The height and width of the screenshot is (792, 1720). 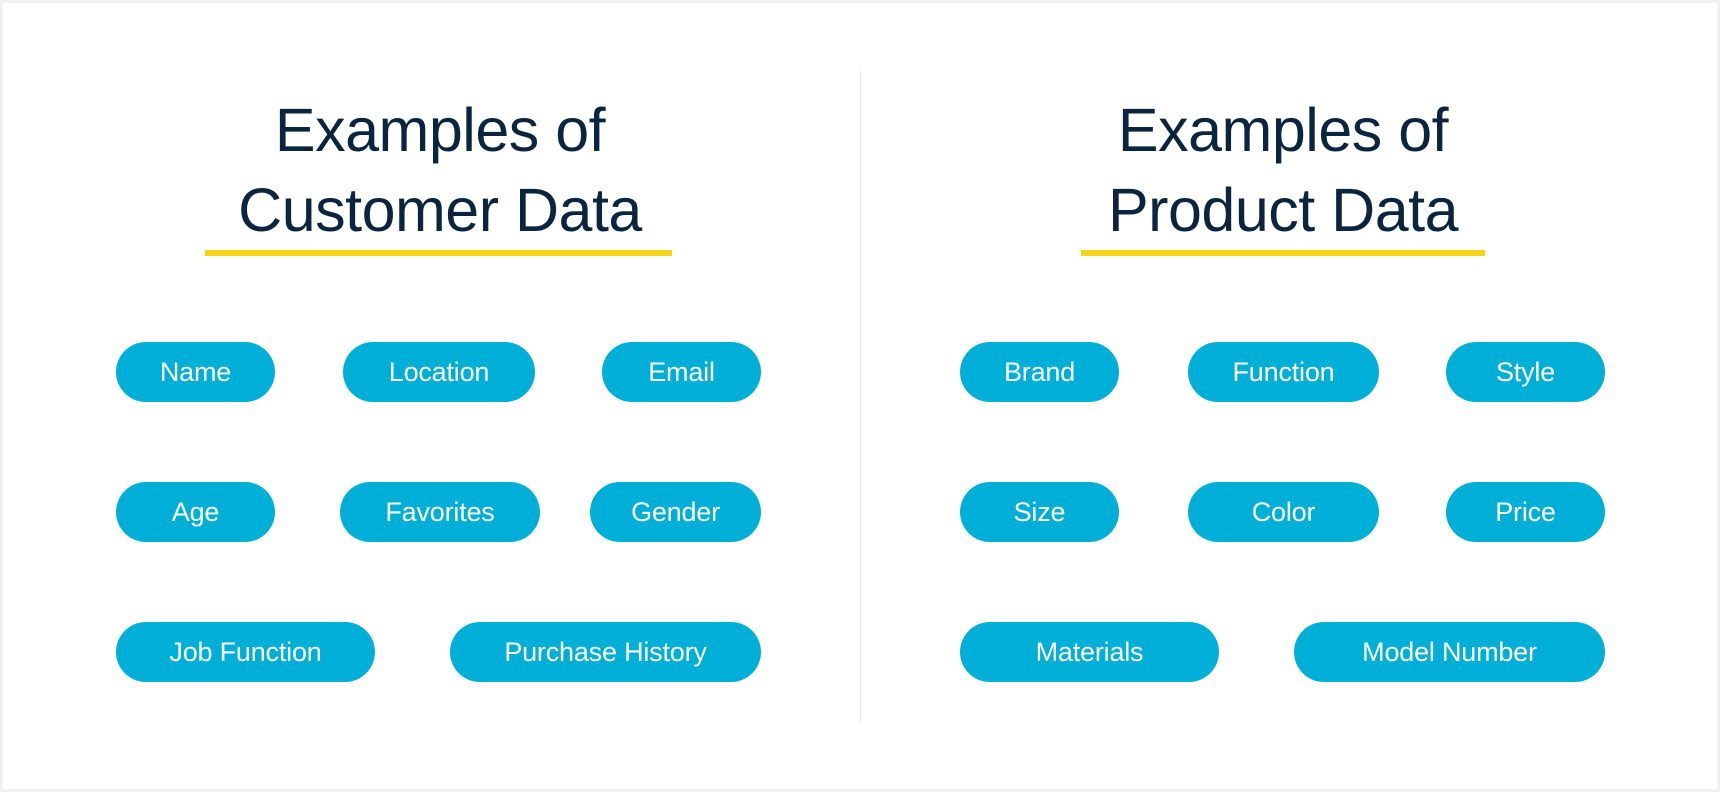 I want to click on customer-title-underline, so click(x=438, y=253).